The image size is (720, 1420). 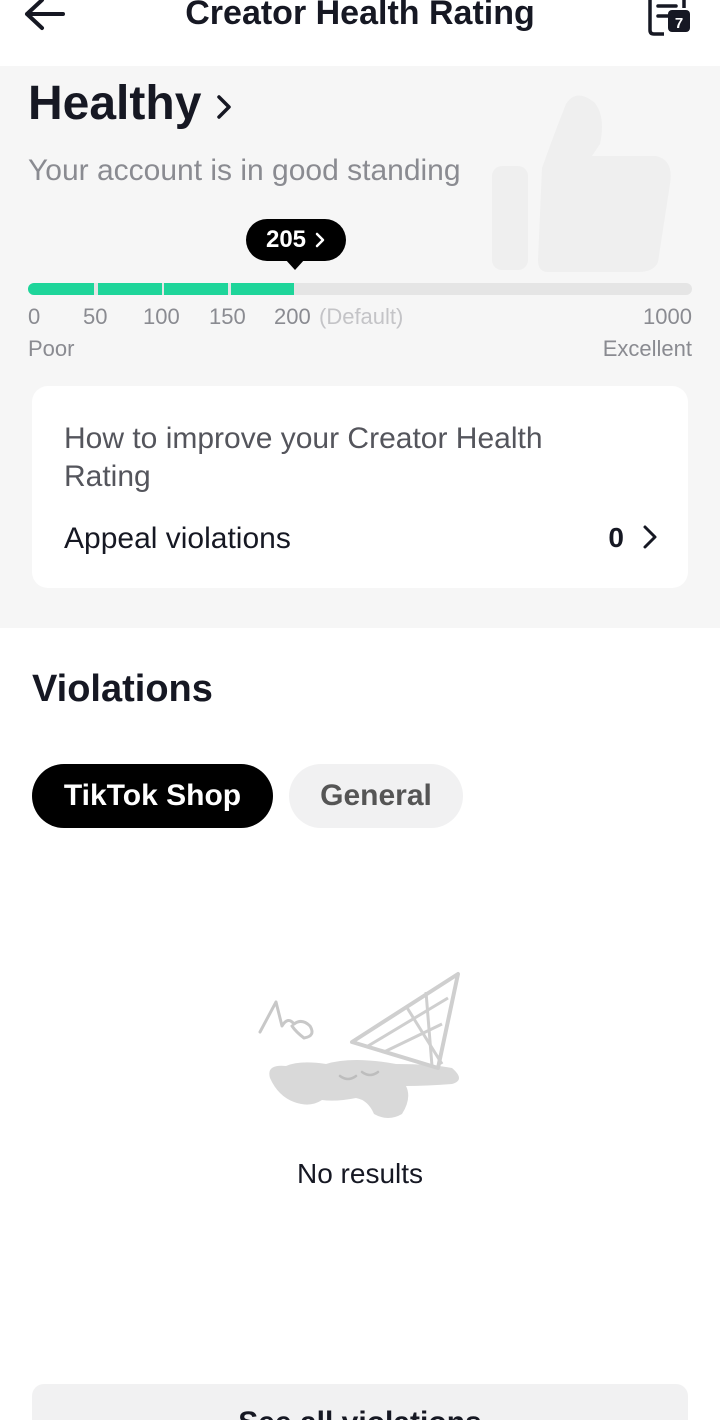 I want to click on see-all-violations-button: See all violations, so click(x=360, y=1402).